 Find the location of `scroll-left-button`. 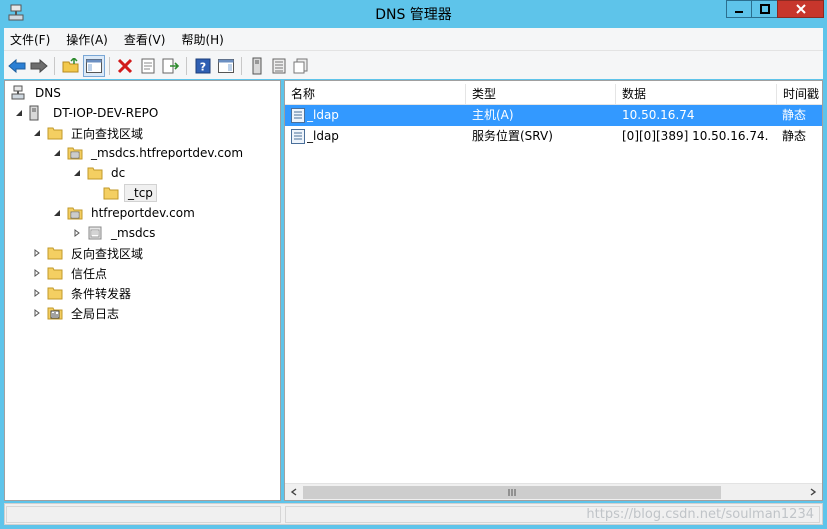

scroll-left-button is located at coordinates (294, 492).